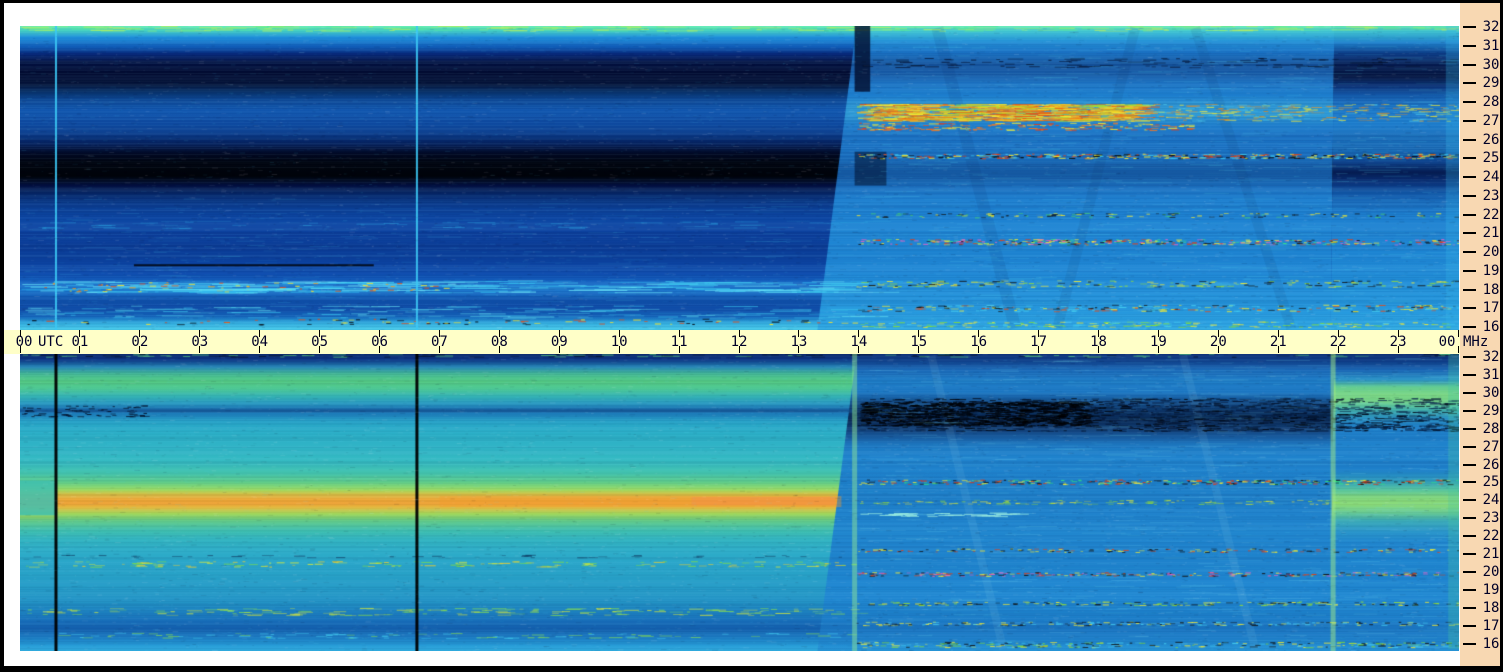 The height and width of the screenshot is (672, 1503). What do you see at coordinates (859, 342) in the screenshot?
I see `hour-label: 14` at bounding box center [859, 342].